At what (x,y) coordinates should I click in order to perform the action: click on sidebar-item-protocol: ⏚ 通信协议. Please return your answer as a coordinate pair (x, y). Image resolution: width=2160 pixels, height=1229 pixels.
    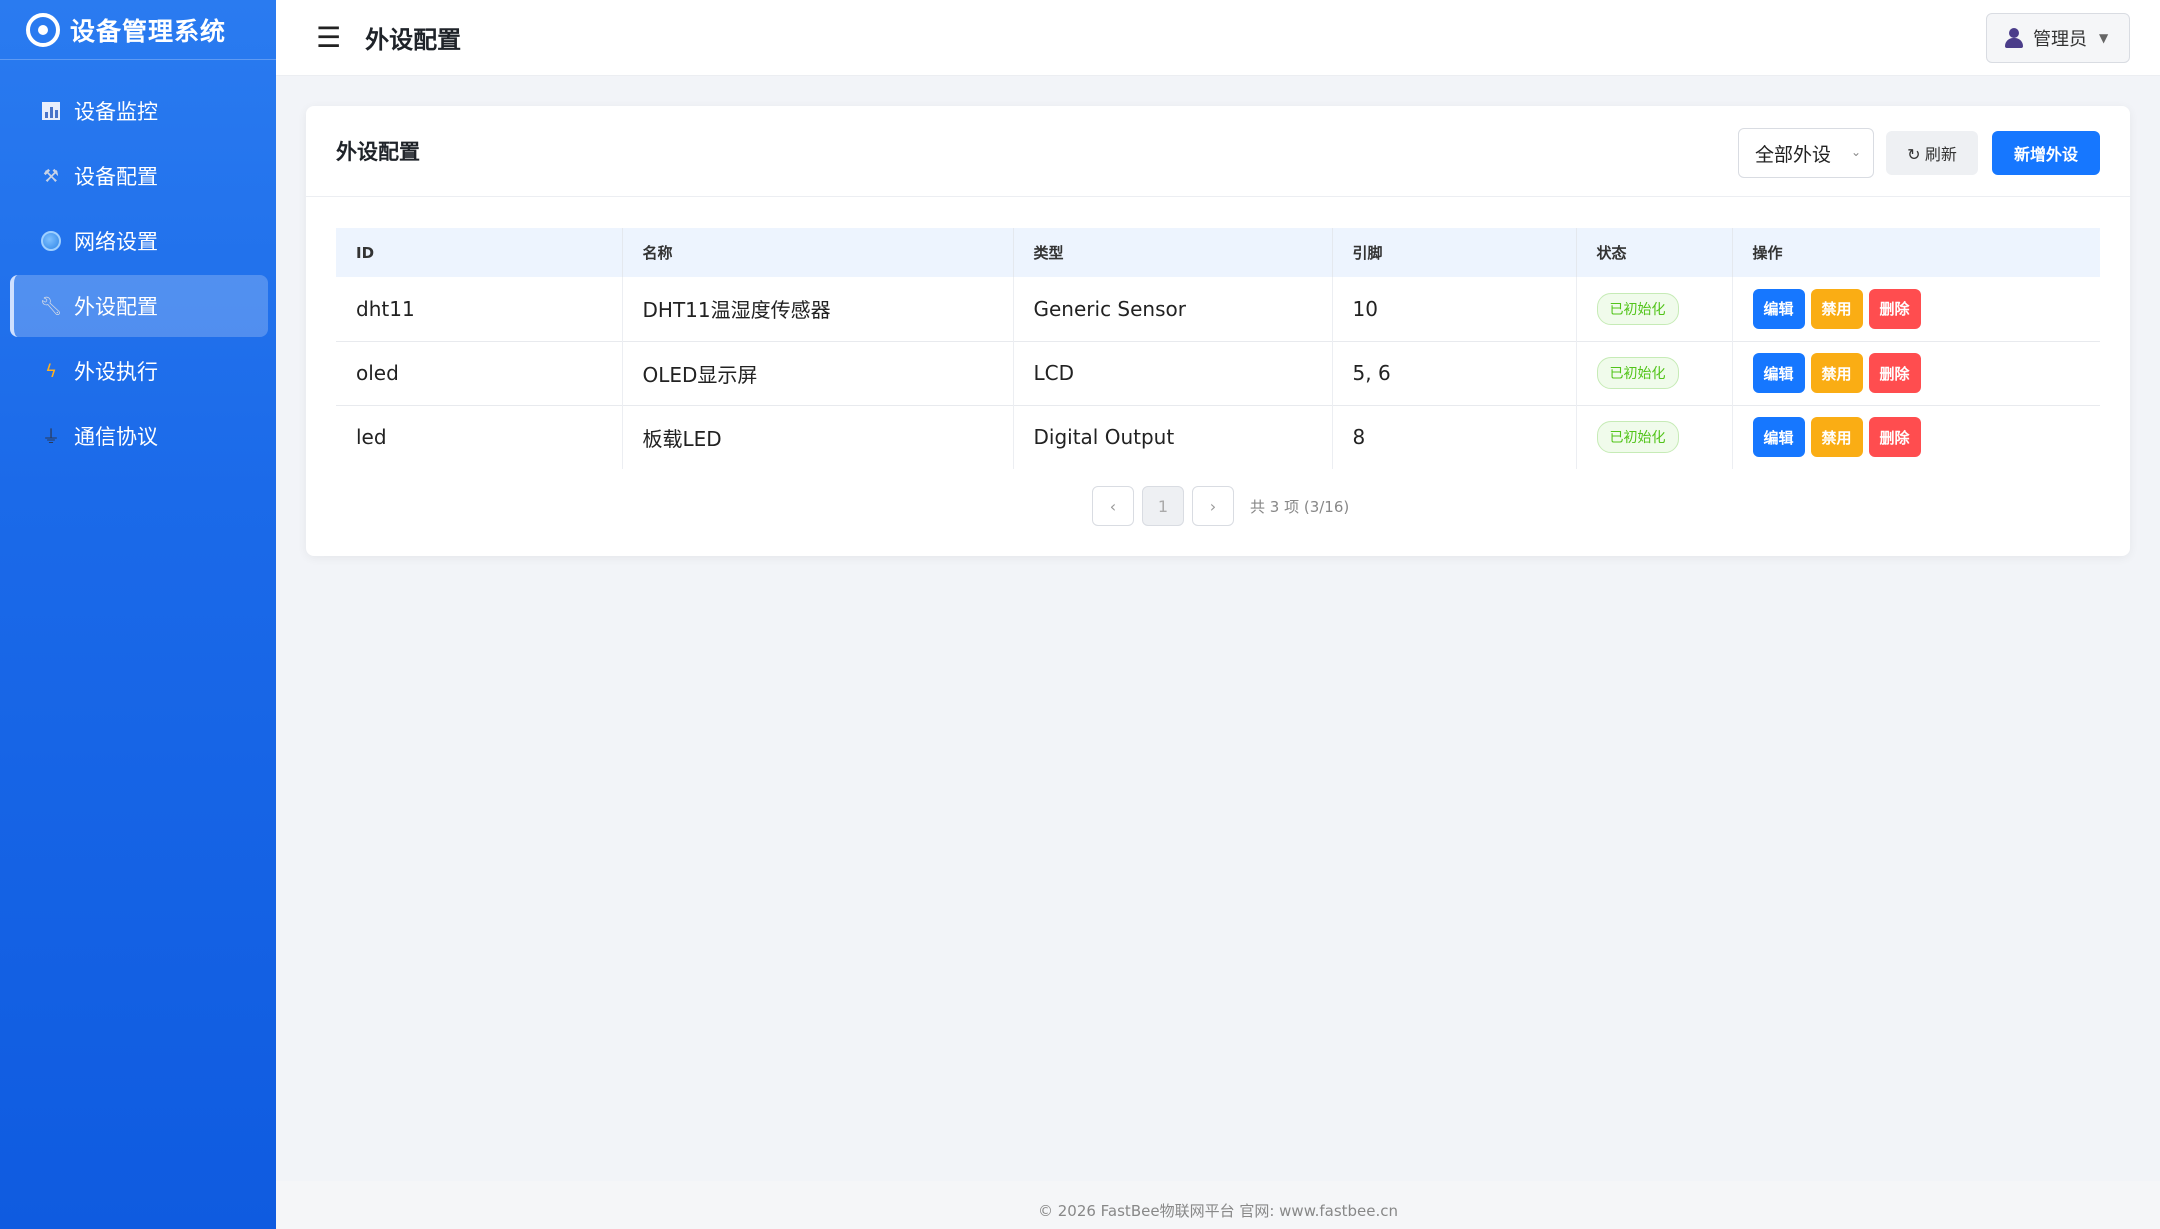
    Looking at the image, I should click on (139, 436).